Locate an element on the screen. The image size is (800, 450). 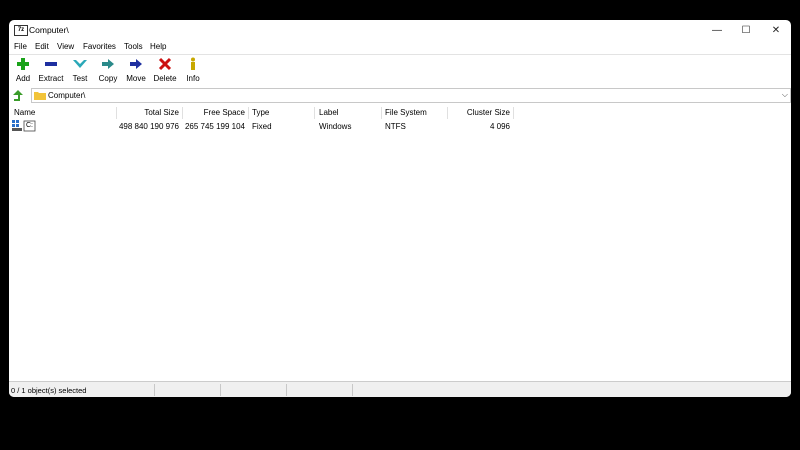
copy-label: Copy is located at coordinates (108, 78).